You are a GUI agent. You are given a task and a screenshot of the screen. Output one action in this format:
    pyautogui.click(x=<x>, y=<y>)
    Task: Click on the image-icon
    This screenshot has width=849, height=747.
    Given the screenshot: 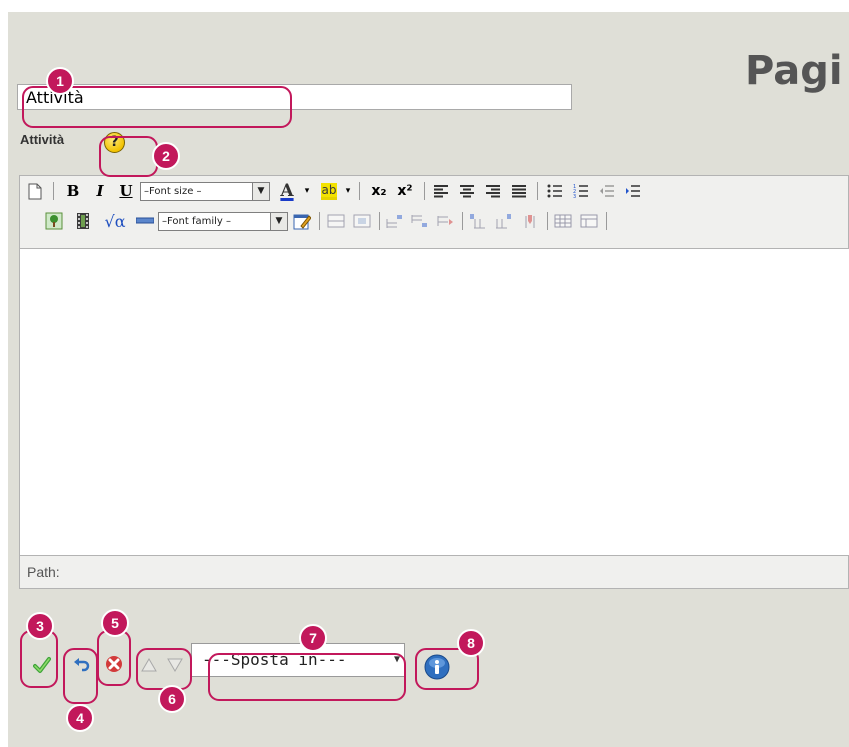 What is the action you would take?
    pyautogui.click(x=54, y=221)
    